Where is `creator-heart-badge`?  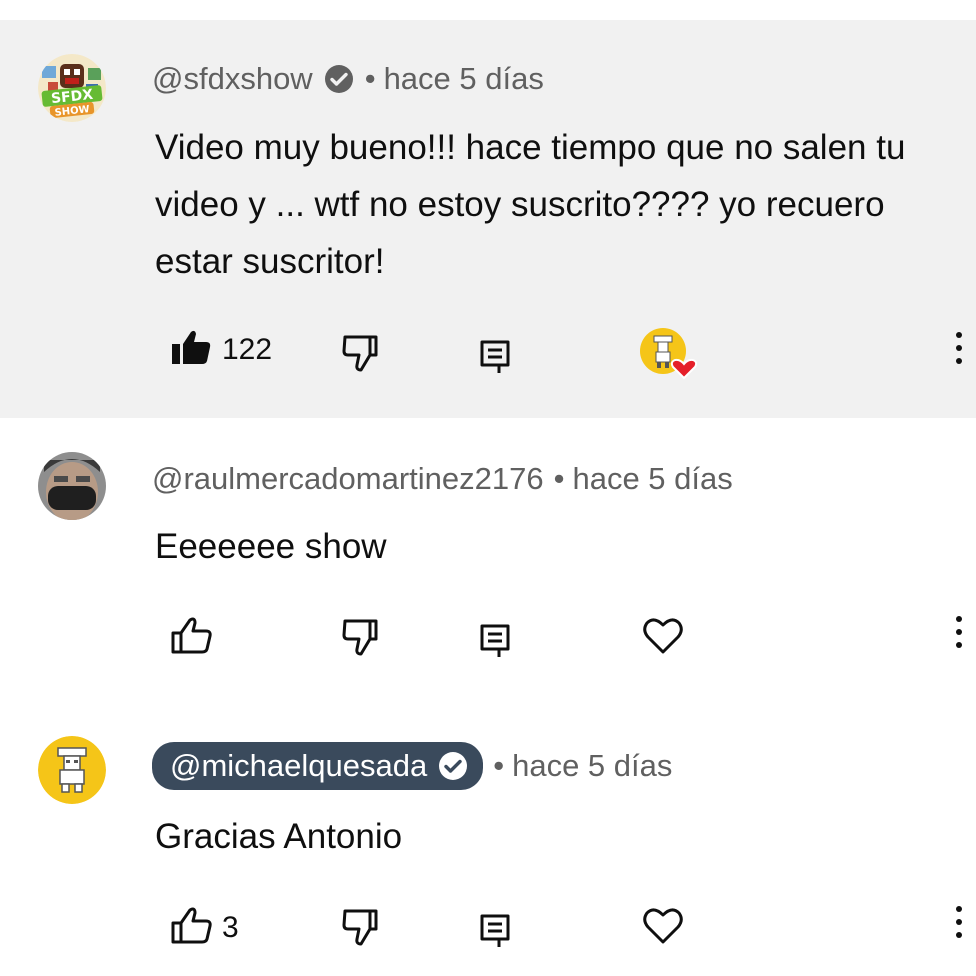
creator-heart-badge is located at coordinates (670, 354).